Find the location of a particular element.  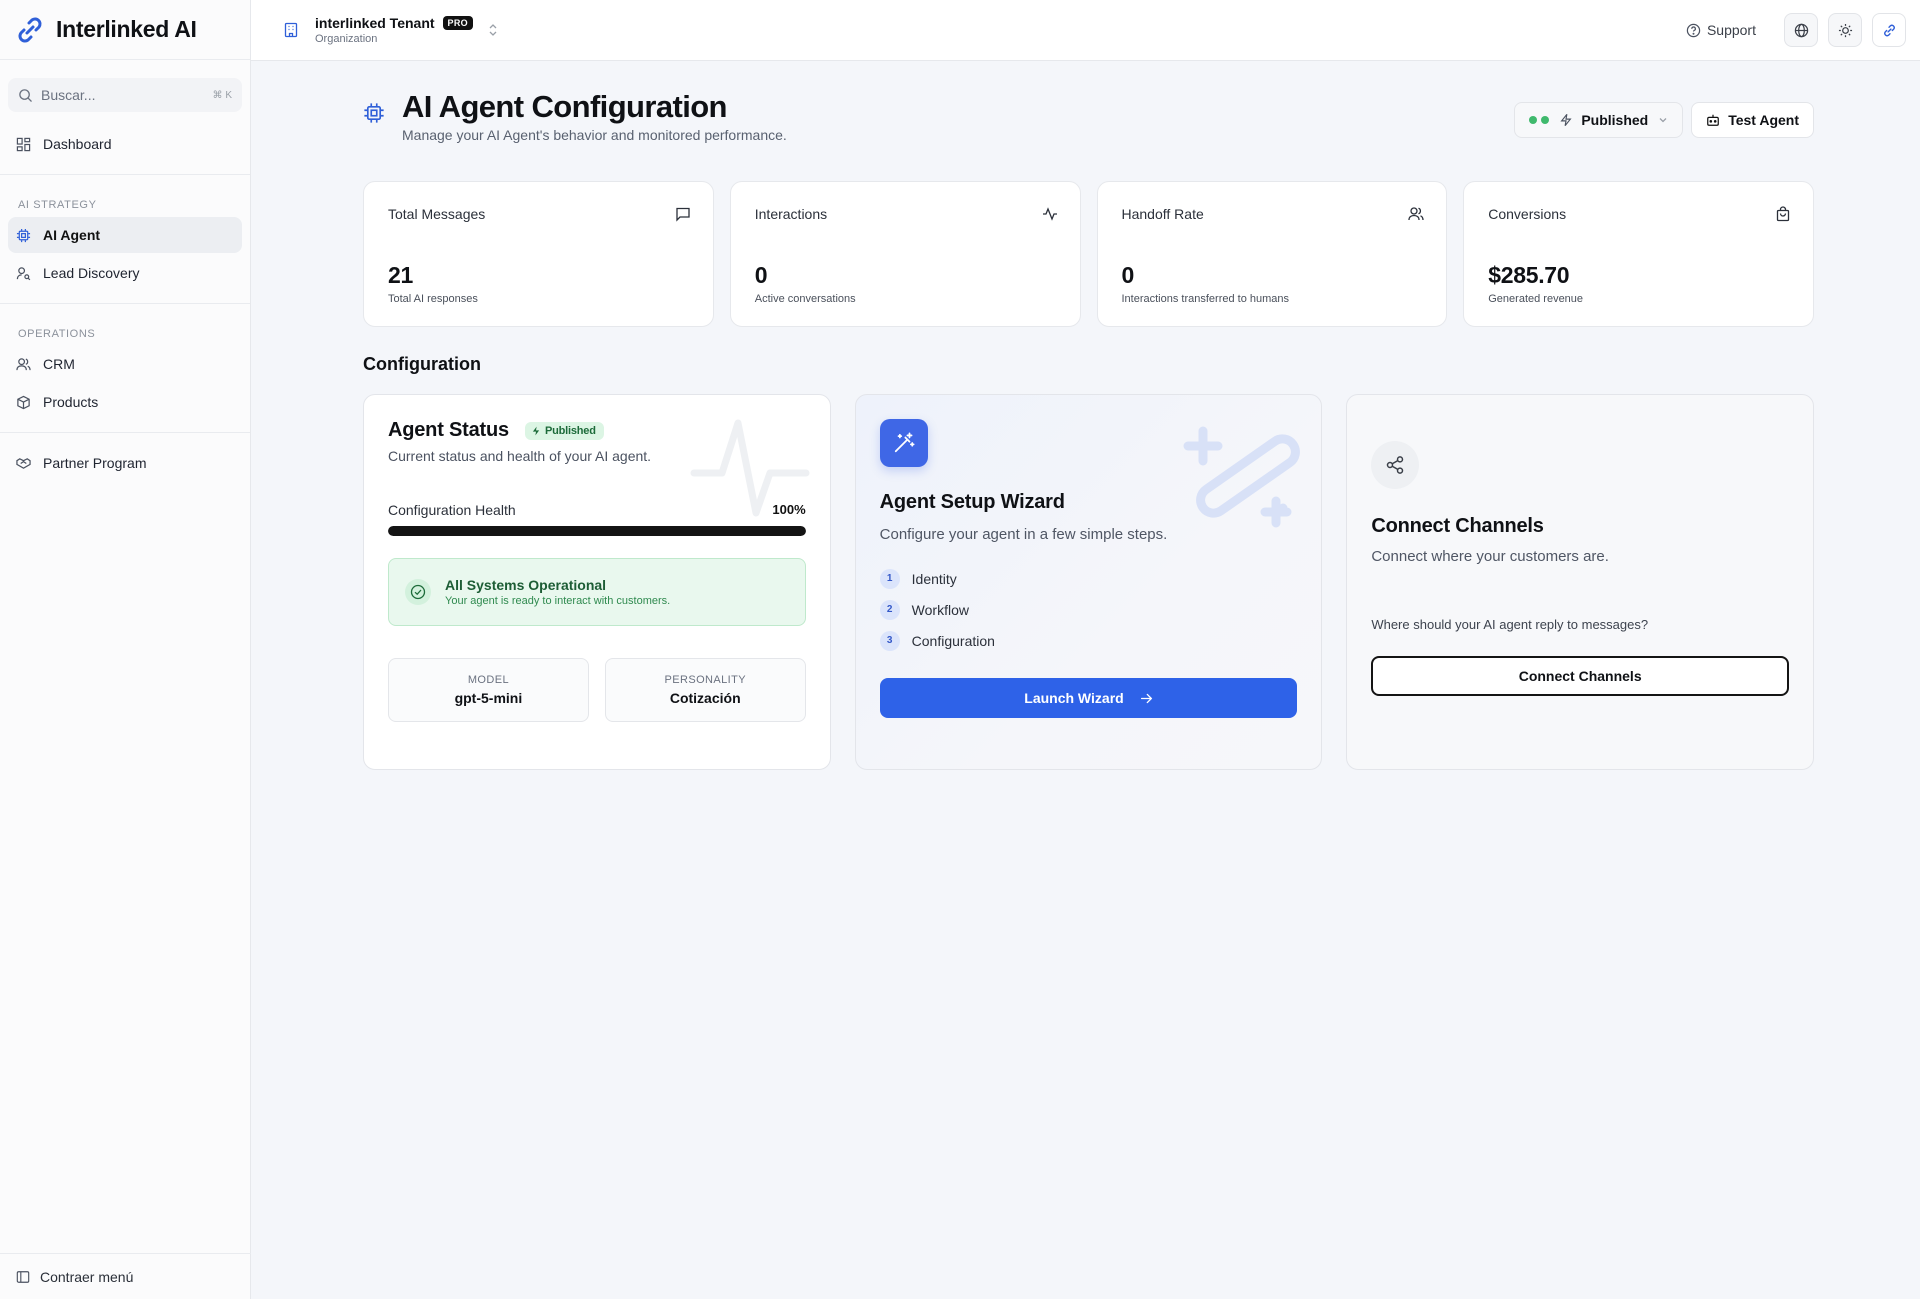

share-icon is located at coordinates (1395, 465).